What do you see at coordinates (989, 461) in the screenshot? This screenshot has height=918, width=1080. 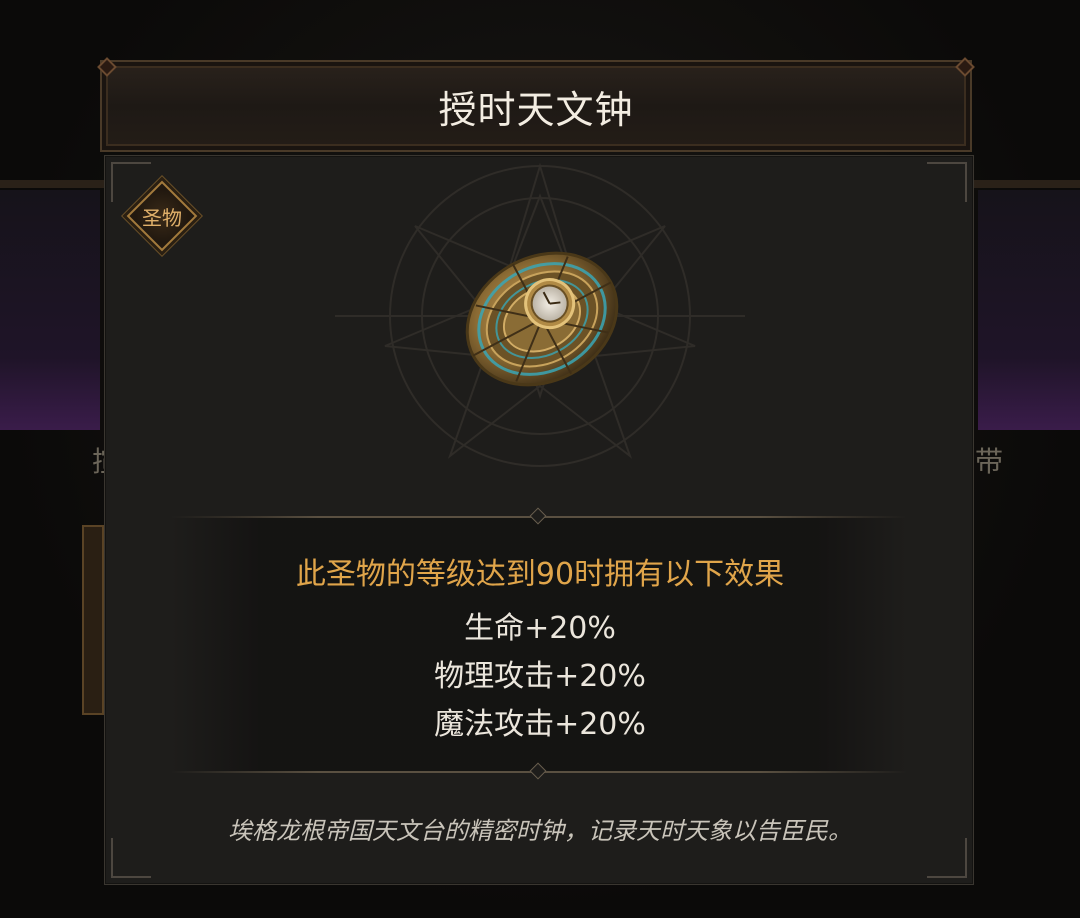 I see `background-right-label: 带` at bounding box center [989, 461].